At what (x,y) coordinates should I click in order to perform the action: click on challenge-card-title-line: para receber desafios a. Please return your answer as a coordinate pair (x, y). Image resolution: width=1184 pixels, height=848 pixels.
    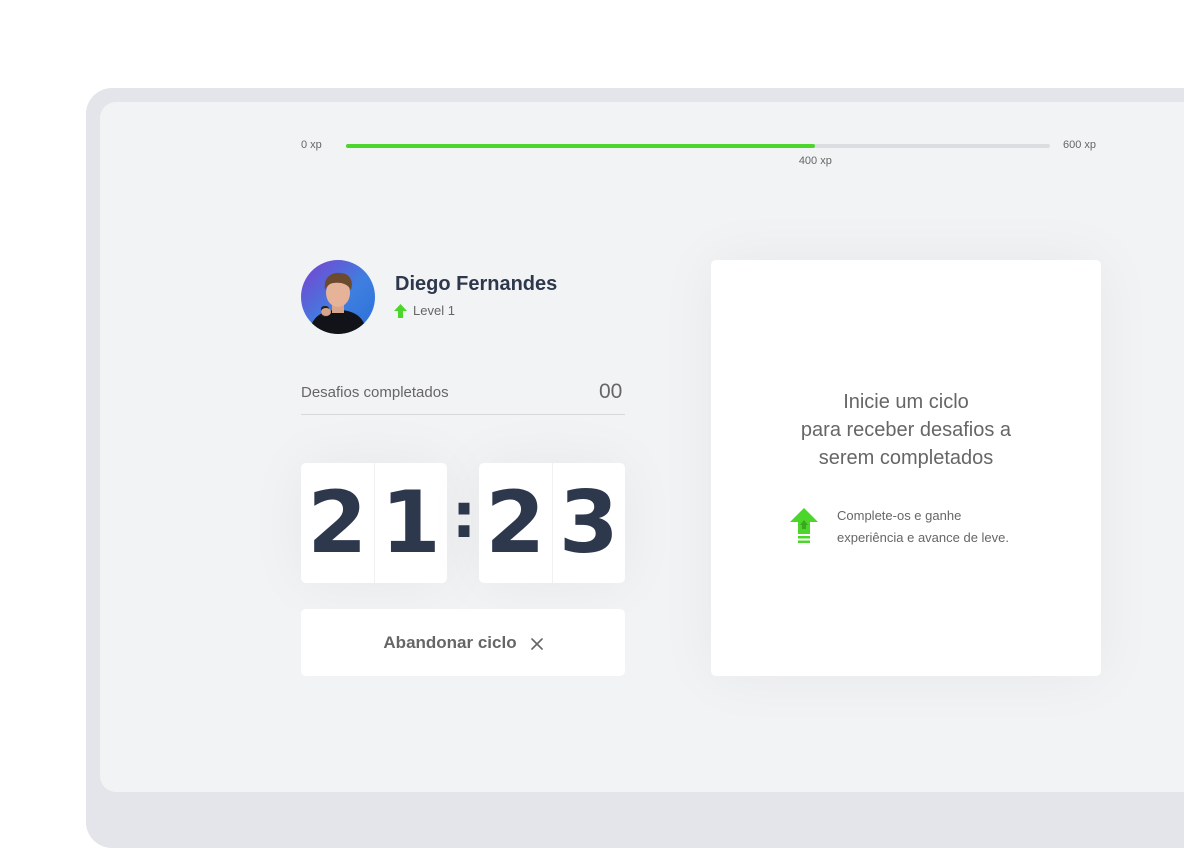
    Looking at the image, I should click on (906, 430).